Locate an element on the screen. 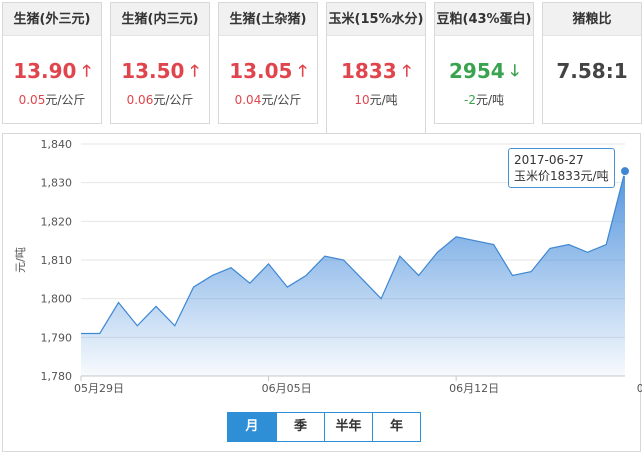  y-tick-label: 1,820 is located at coordinates (57, 221).